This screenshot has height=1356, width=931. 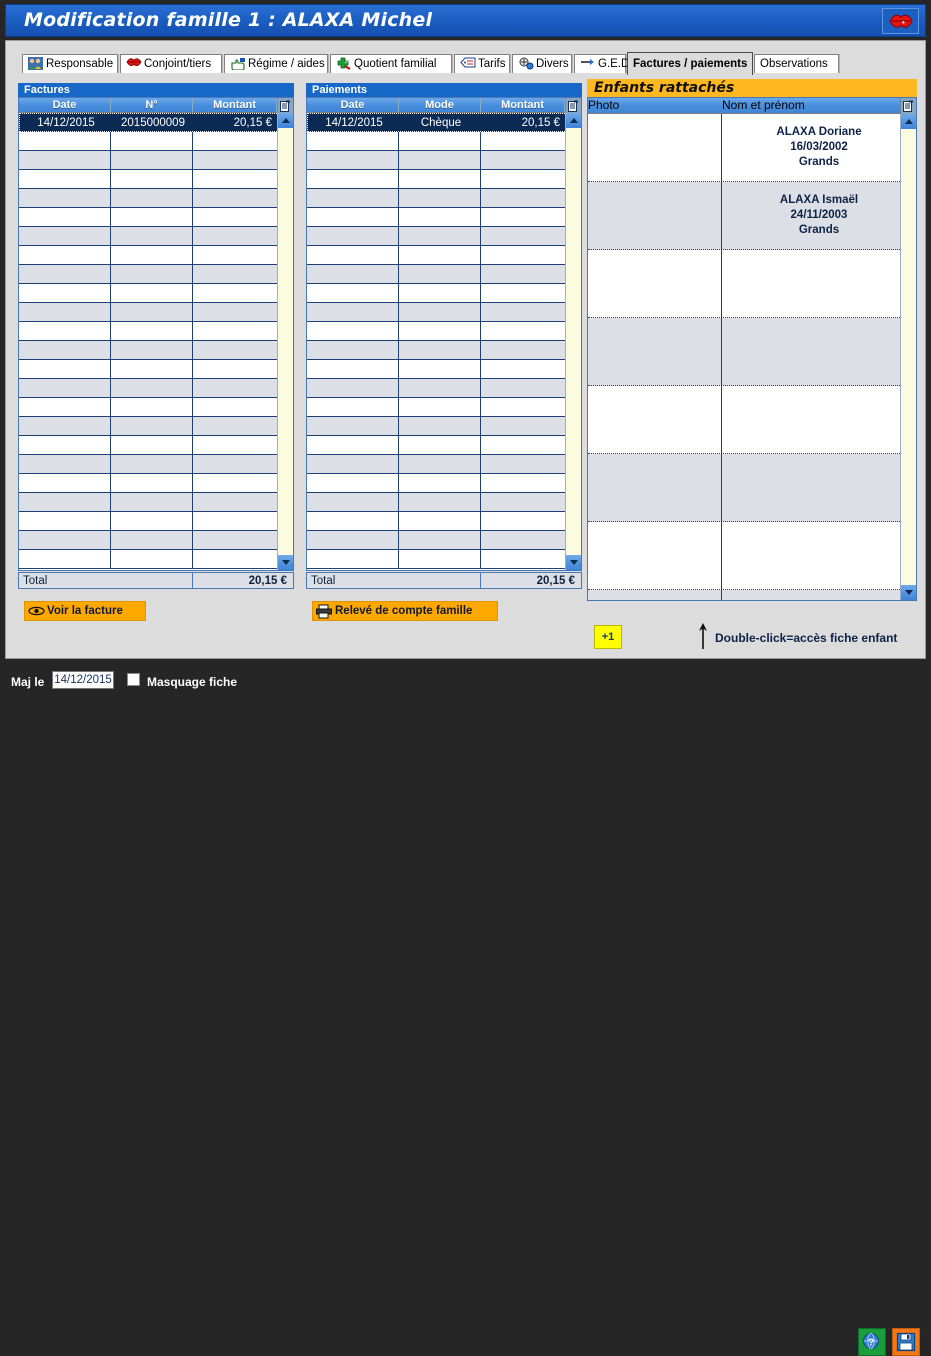 I want to click on save-button, so click(x=906, y=1342).